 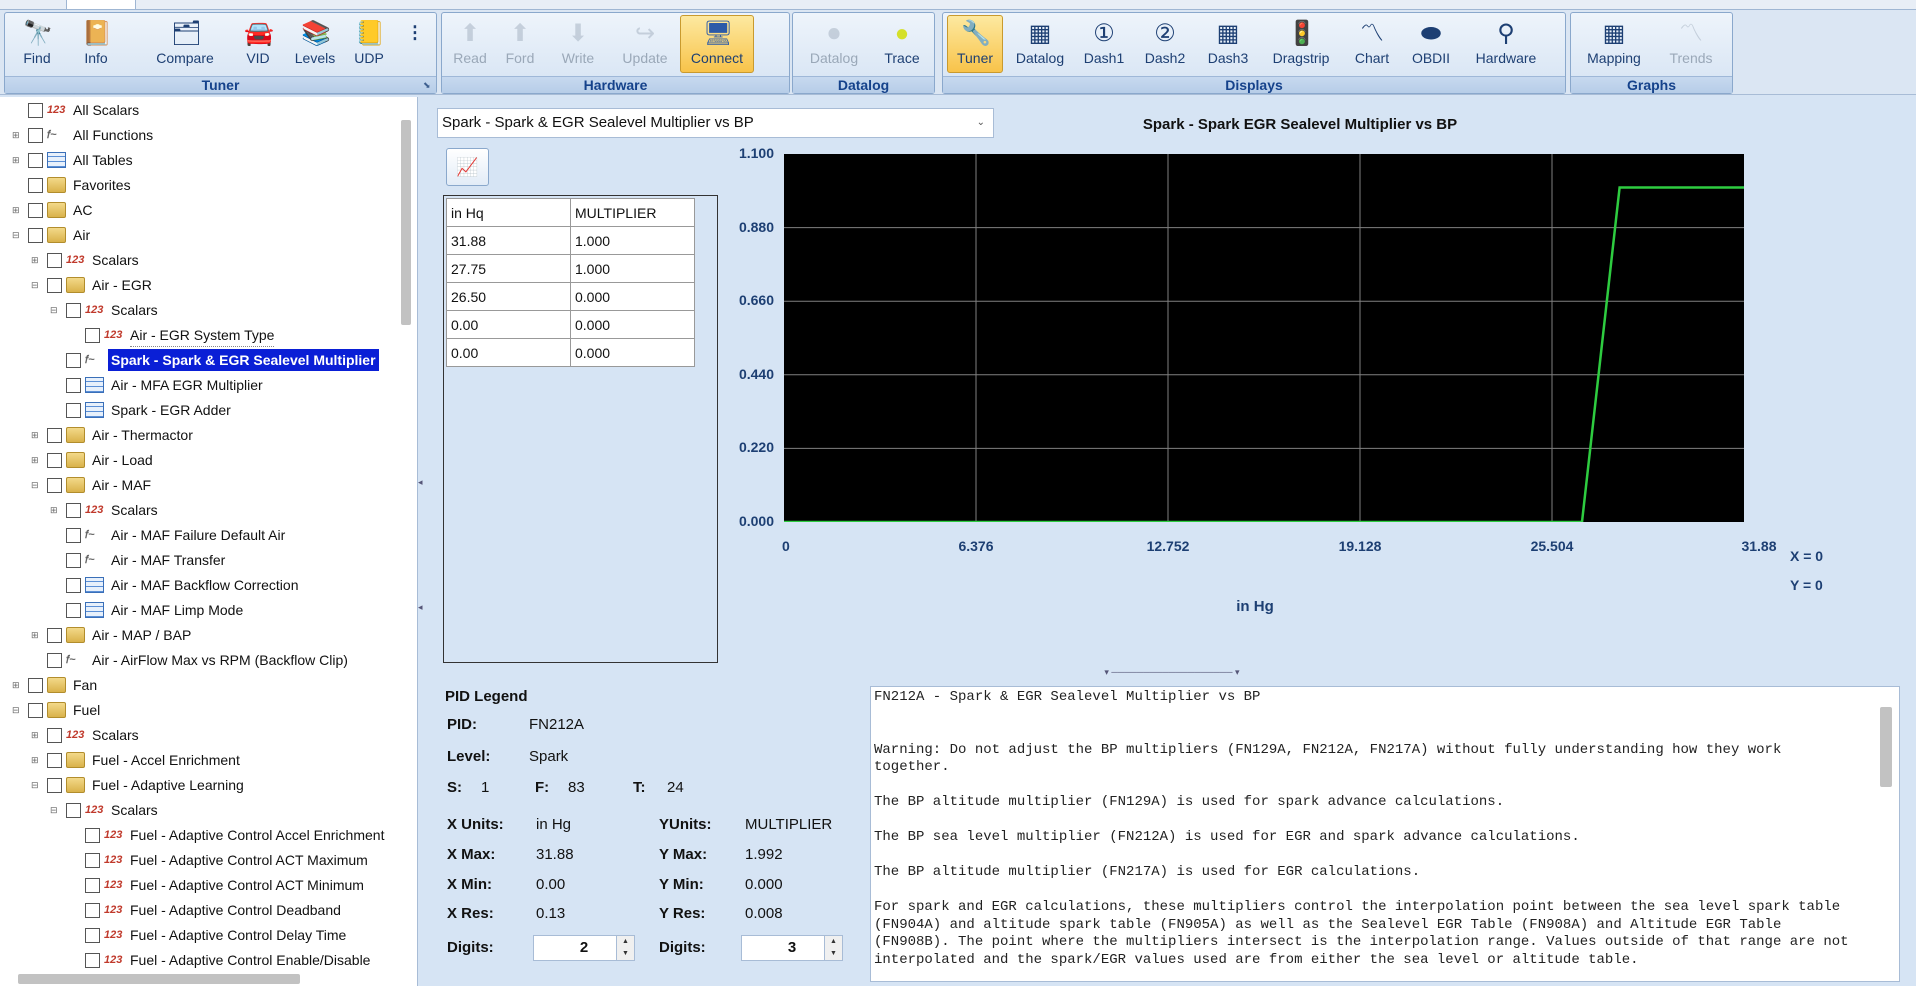 I want to click on find-button: 🔭 Find, so click(x=37, y=44).